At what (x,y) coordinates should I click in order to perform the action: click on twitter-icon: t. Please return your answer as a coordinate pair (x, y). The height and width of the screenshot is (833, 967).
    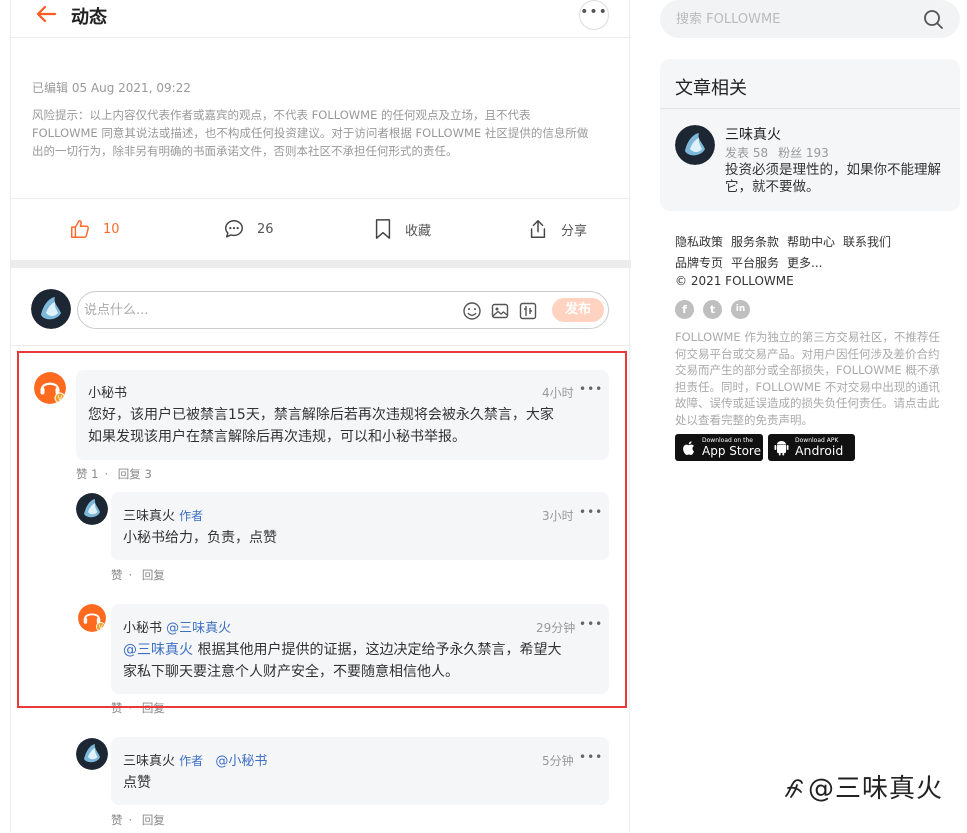
    Looking at the image, I should click on (712, 309).